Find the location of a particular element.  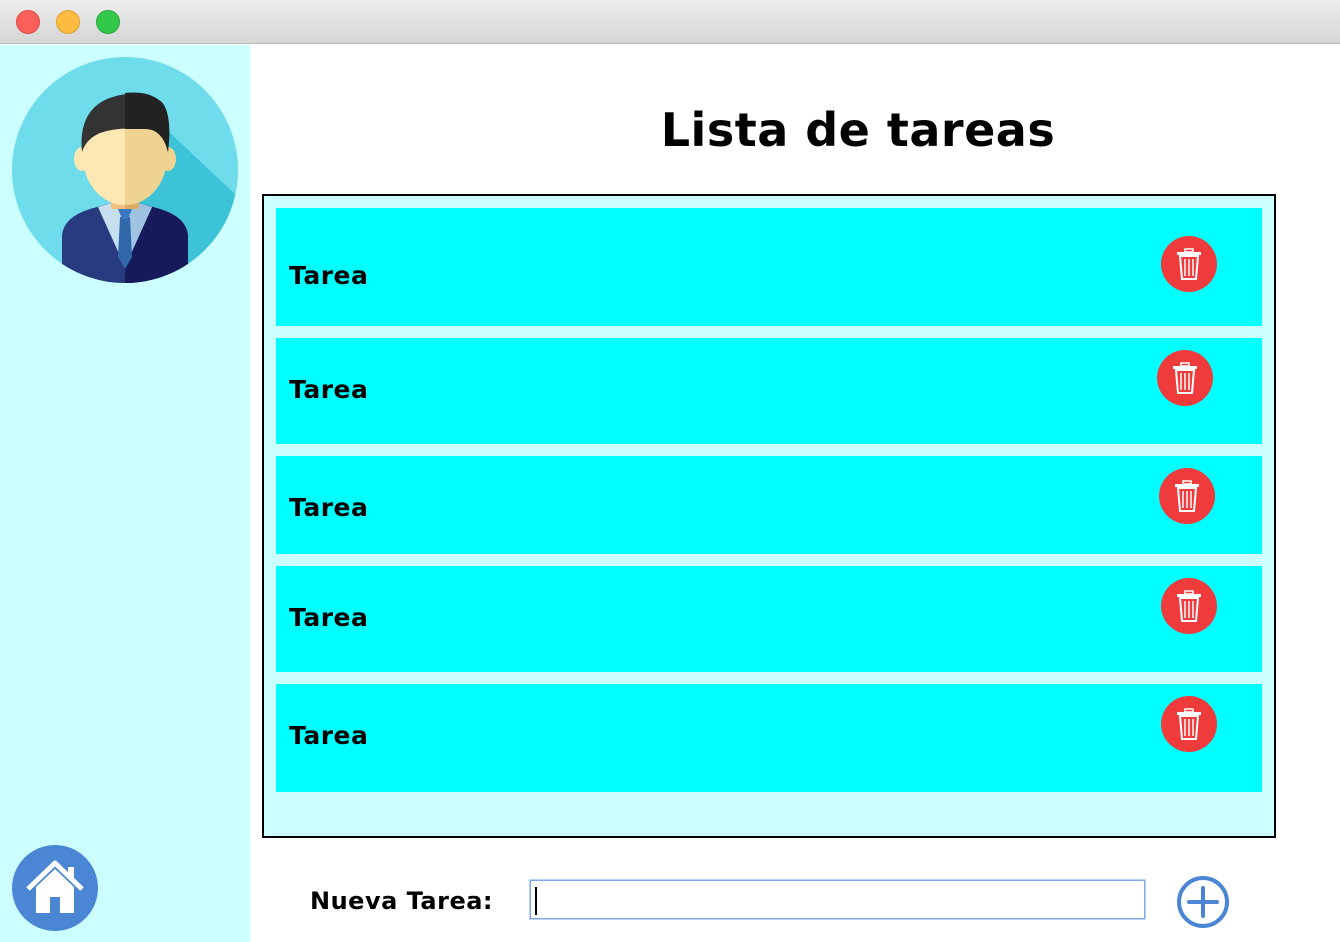

plus-circle-icon is located at coordinates (1203, 902).